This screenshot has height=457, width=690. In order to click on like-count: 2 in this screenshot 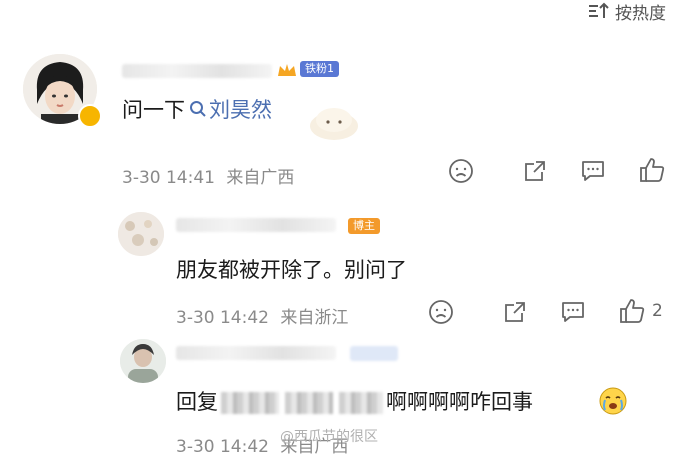, I will do `click(657, 311)`.